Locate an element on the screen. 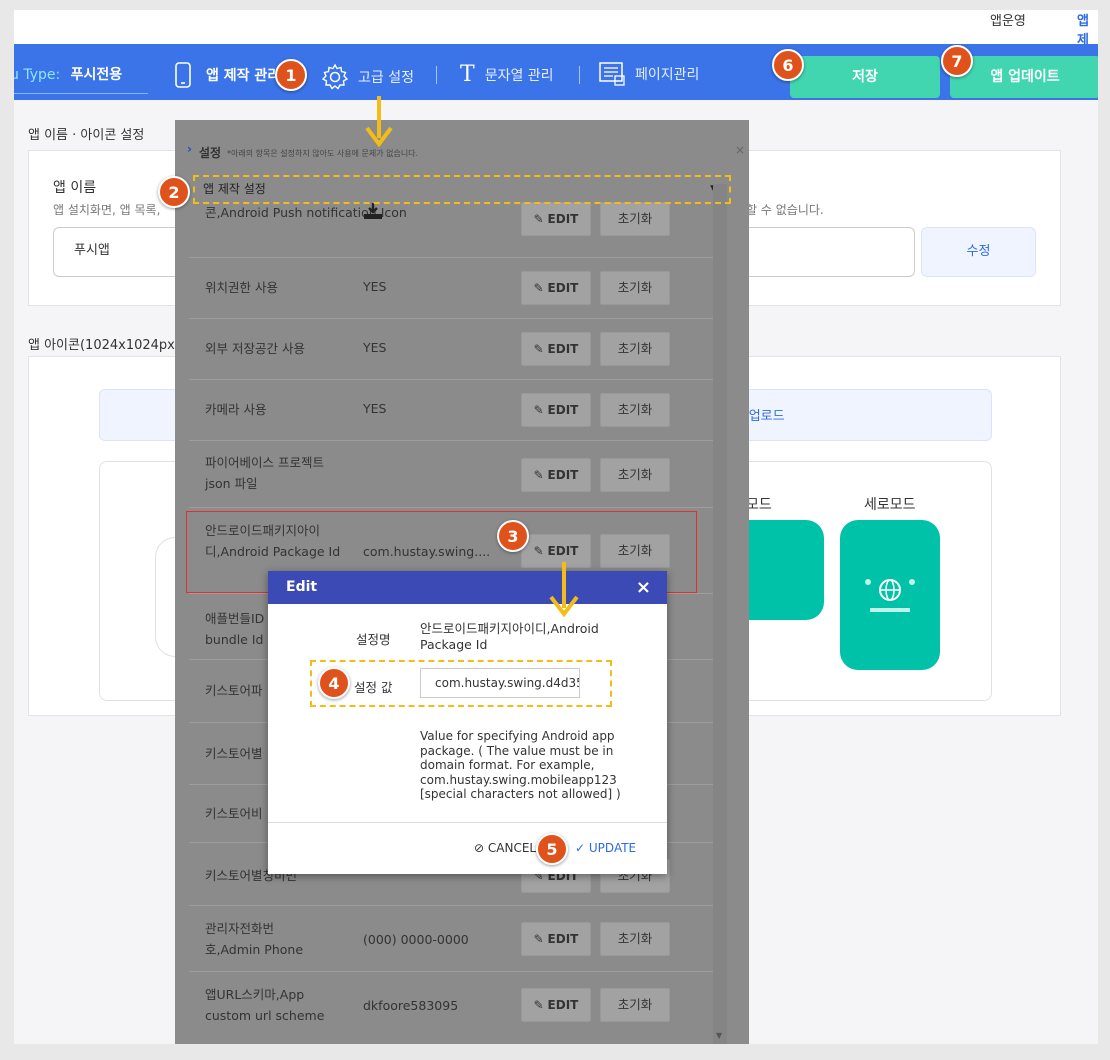 This screenshot has width=1110, height=1060. step-badge-5: 5 is located at coordinates (552, 849).